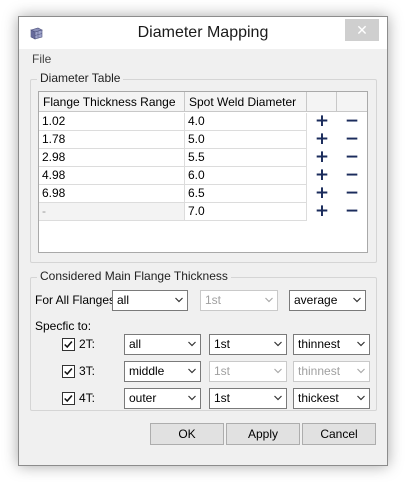 Image resolution: width=407 pixels, height=482 pixels. What do you see at coordinates (246, 176) in the screenshot?
I see `table-cell-diameter: 6.0` at bounding box center [246, 176].